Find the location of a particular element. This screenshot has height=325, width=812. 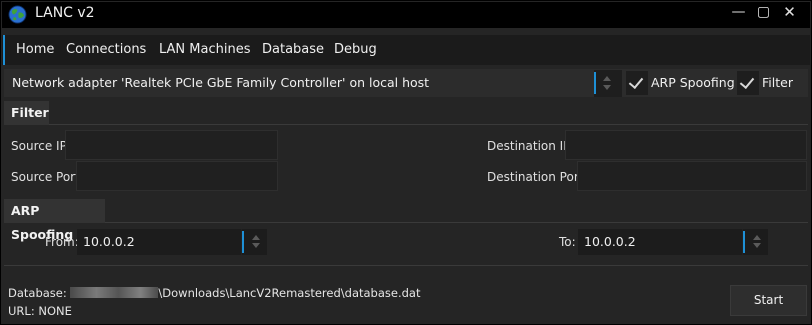

title-bar: LANC v2 — ▢ ✕ is located at coordinates (406, 15).